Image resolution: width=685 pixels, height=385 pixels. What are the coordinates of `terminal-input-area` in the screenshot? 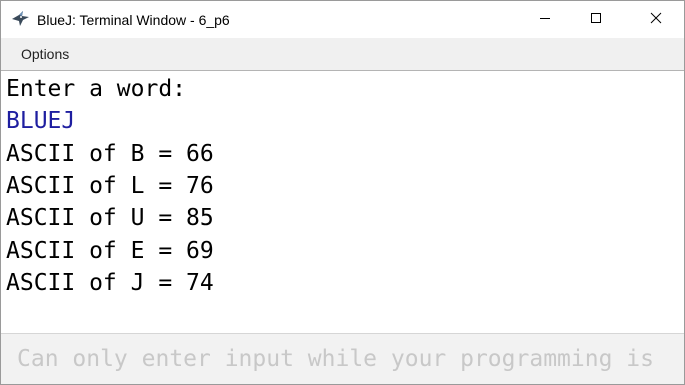 It's located at (342, 358).